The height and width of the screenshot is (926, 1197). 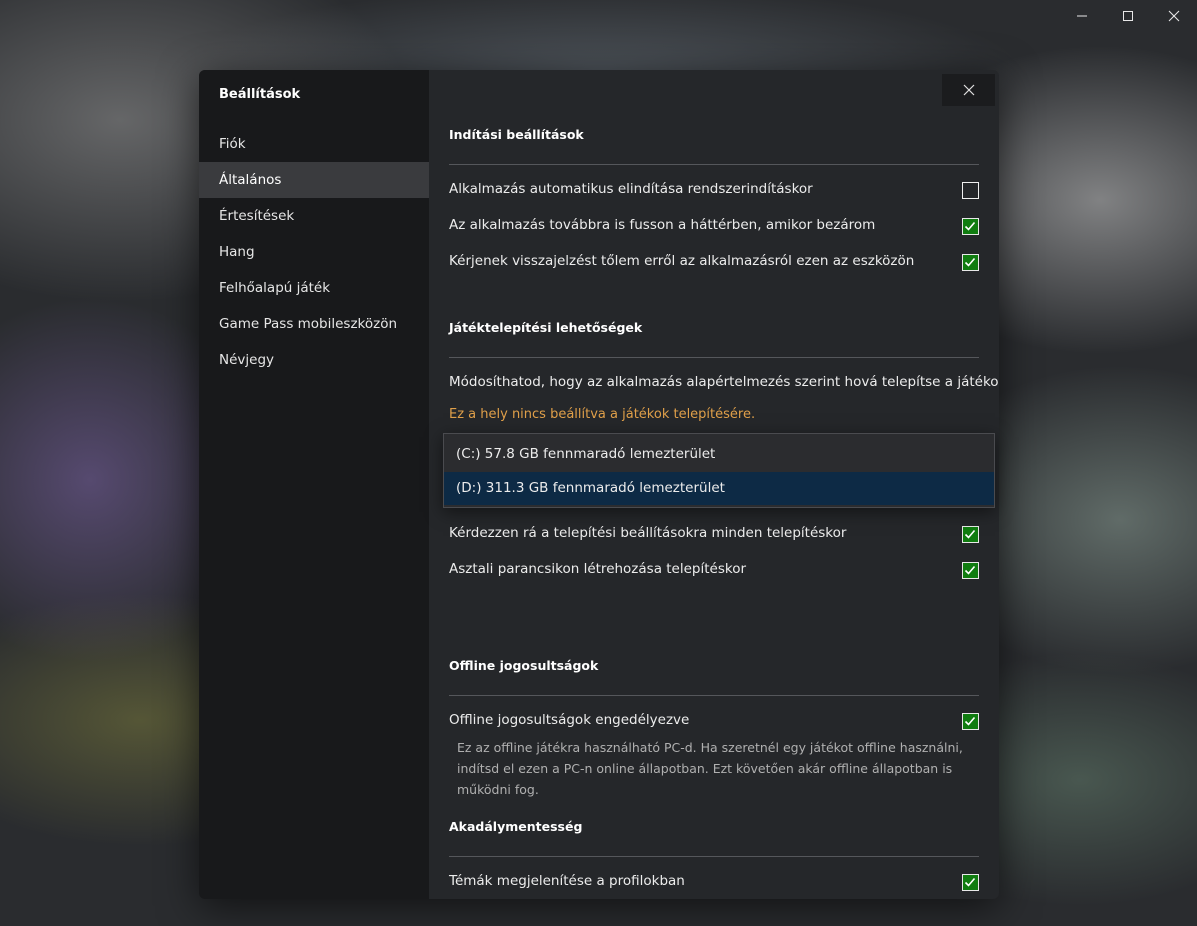 What do you see at coordinates (567, 881) in the screenshot?
I see `show-themes-label: Témák megjelenítése a profilokban` at bounding box center [567, 881].